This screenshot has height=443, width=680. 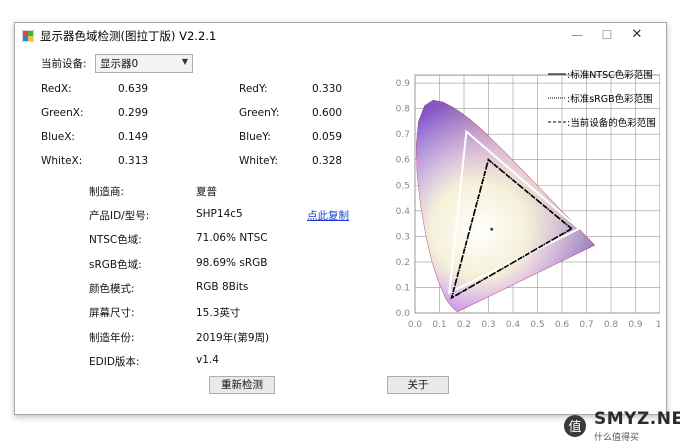 What do you see at coordinates (133, 89) in the screenshot?
I see `red-x-value: 0.639` at bounding box center [133, 89].